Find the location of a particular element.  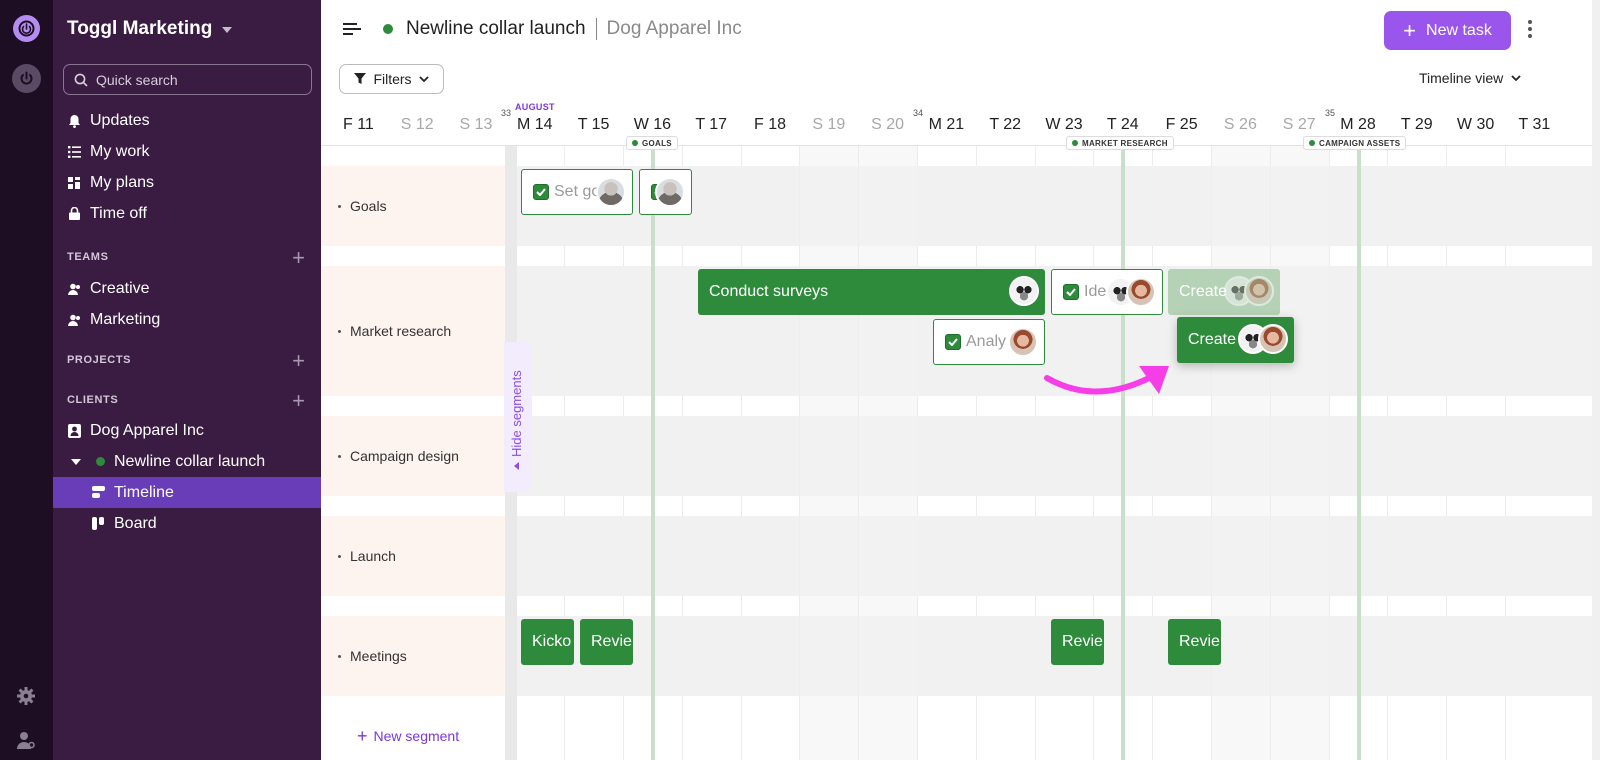

task-title: Conduct surveys is located at coordinates (769, 291).